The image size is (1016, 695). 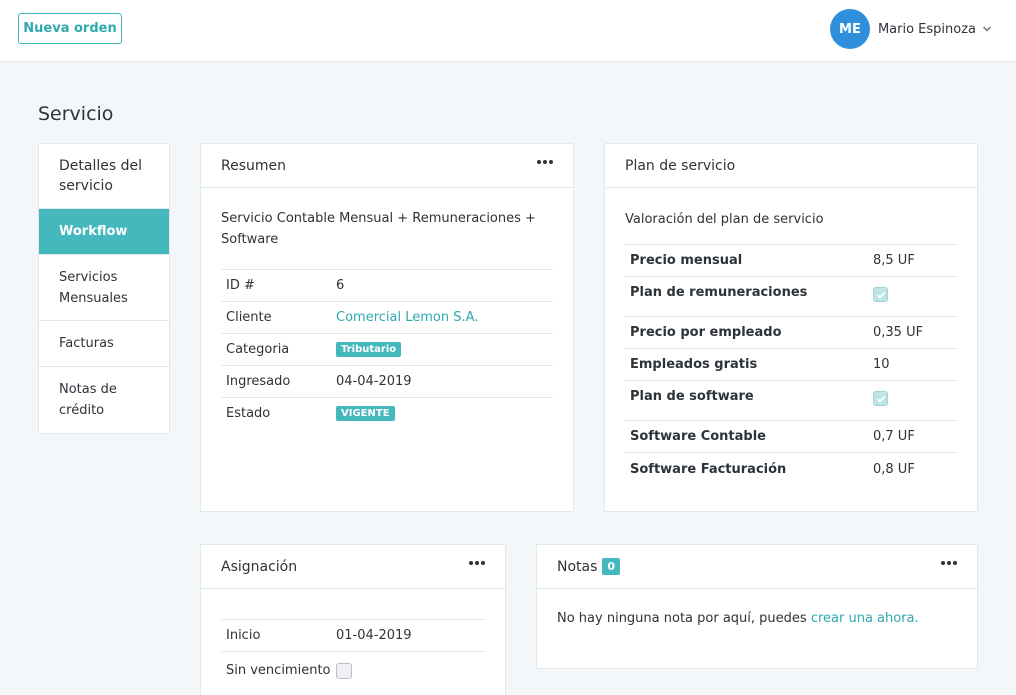 I want to click on nav-item-workflow: Workflow, so click(x=104, y=232).